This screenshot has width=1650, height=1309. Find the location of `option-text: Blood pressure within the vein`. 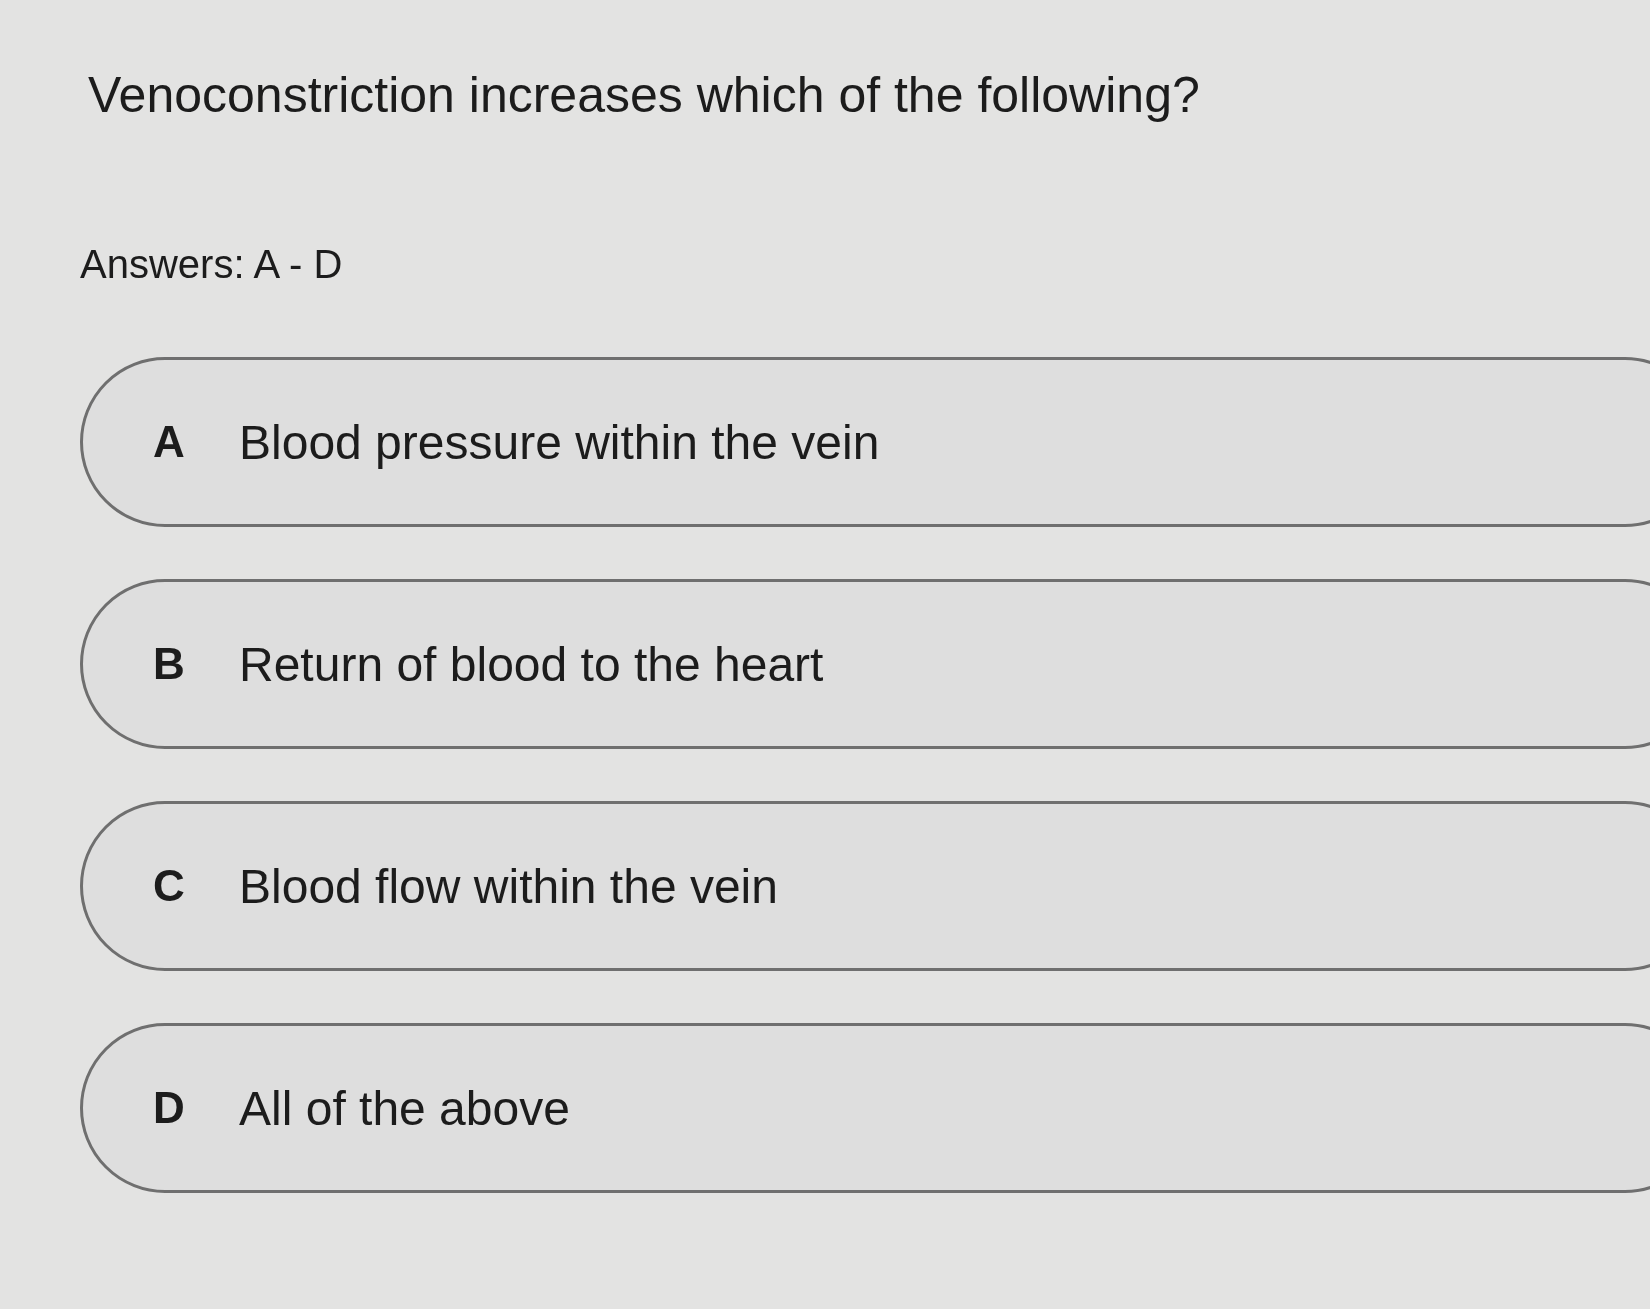

option-text: Blood pressure within the vein is located at coordinates (559, 442).